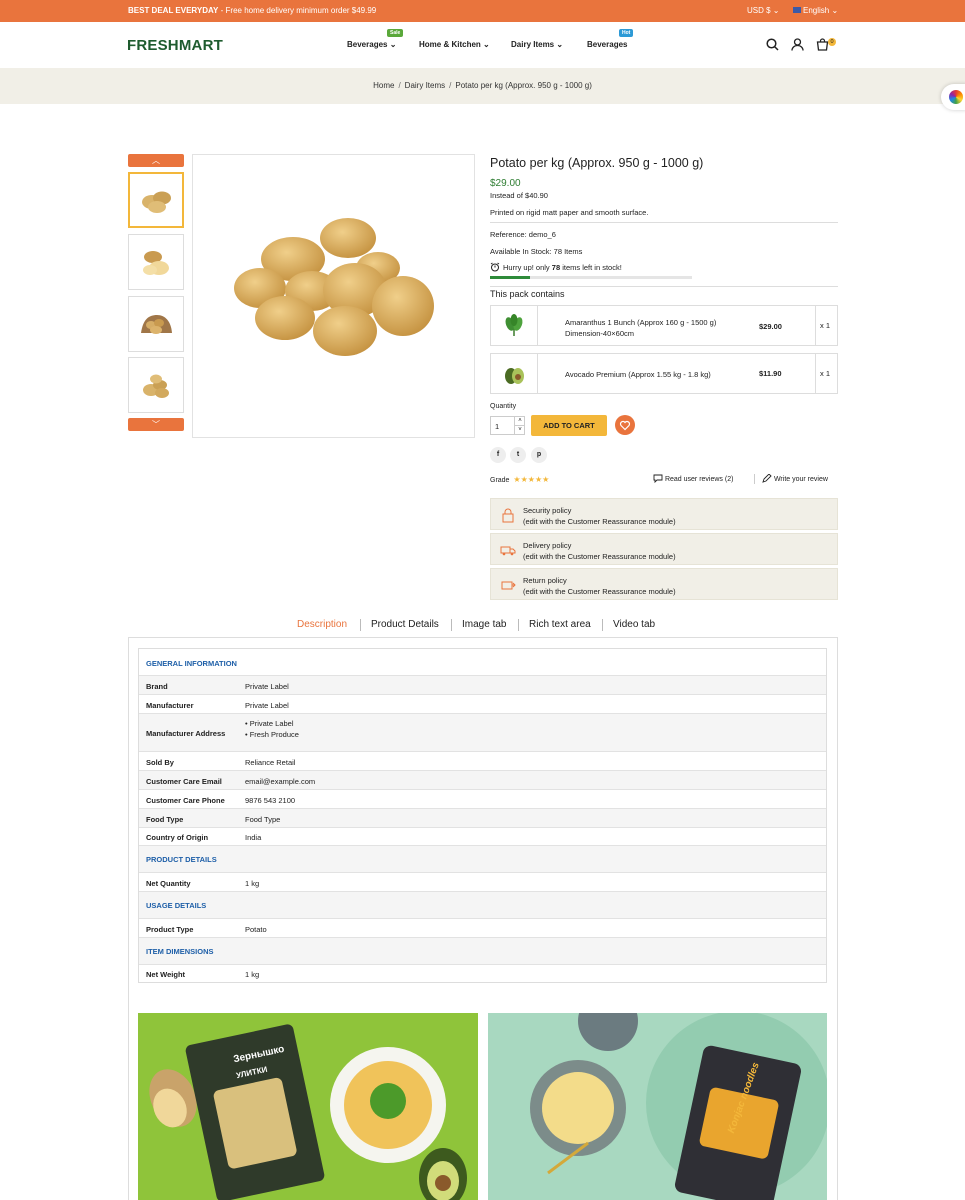 The height and width of the screenshot is (1200, 965). What do you see at coordinates (308, 1106) in the screenshot?
I see `promo-banner-left: Зернышко УЛИТКИ` at bounding box center [308, 1106].